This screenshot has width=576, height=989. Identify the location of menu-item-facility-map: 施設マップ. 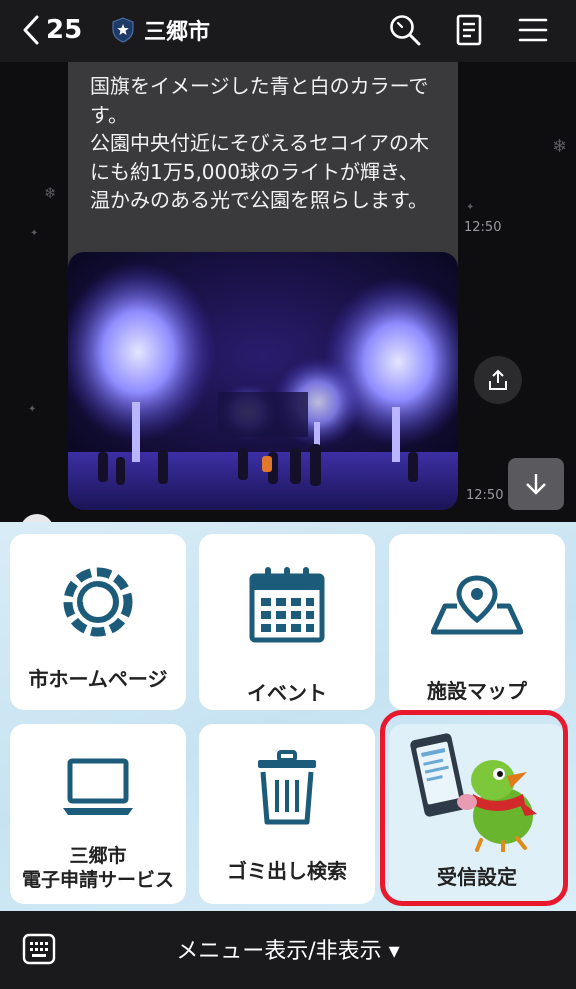
(477, 622).